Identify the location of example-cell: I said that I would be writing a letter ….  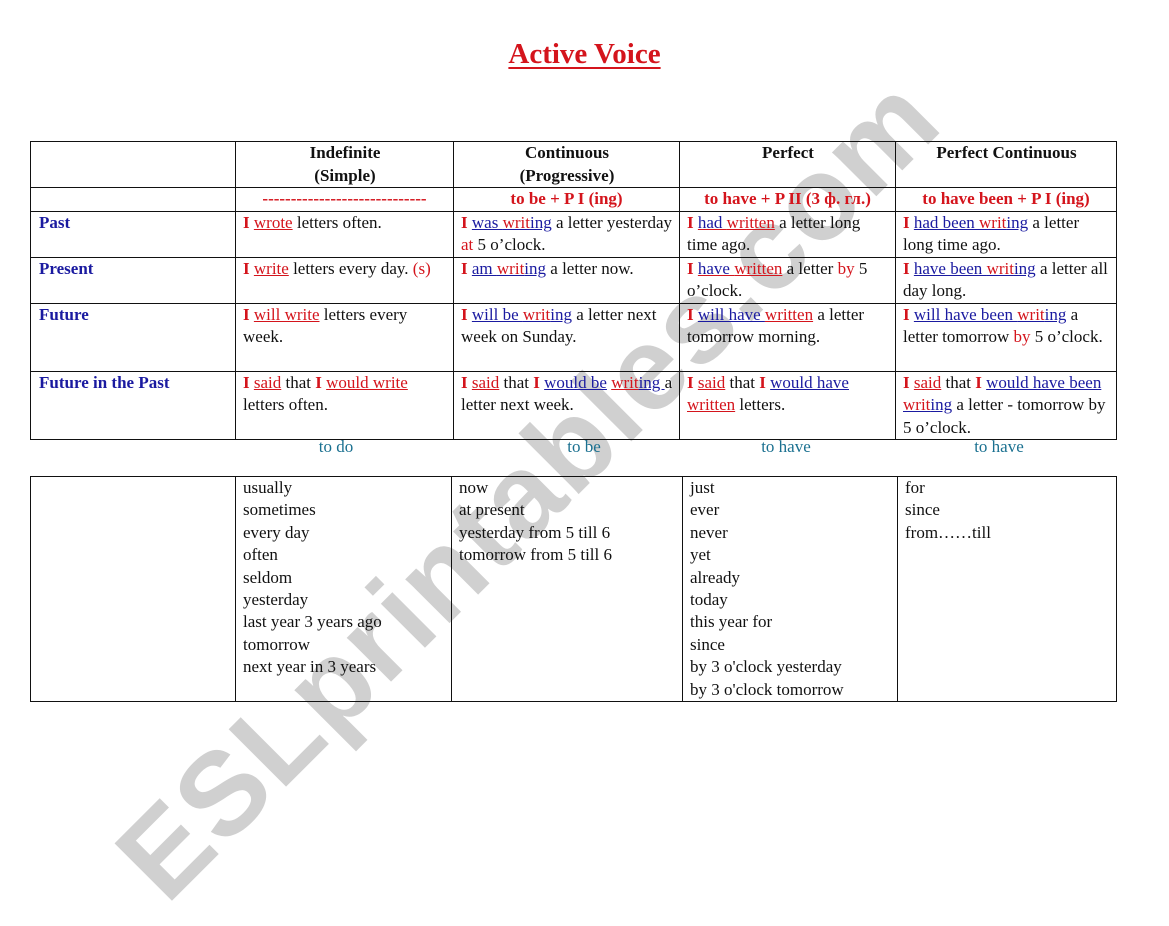
(566, 405).